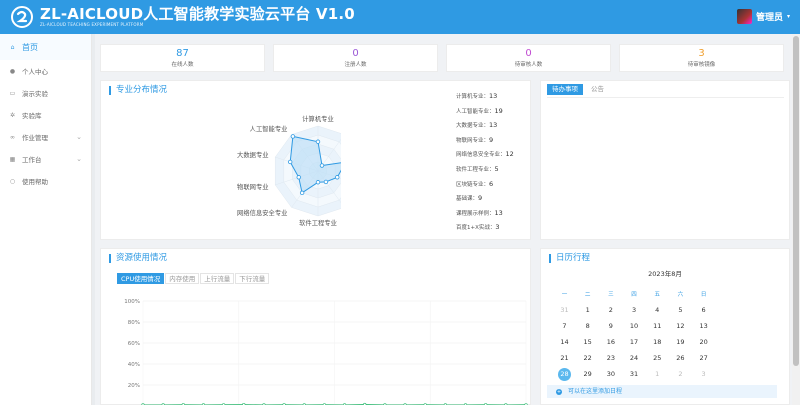 This screenshot has height=405, width=800. I want to click on calendar-day-number: 12, so click(680, 326).